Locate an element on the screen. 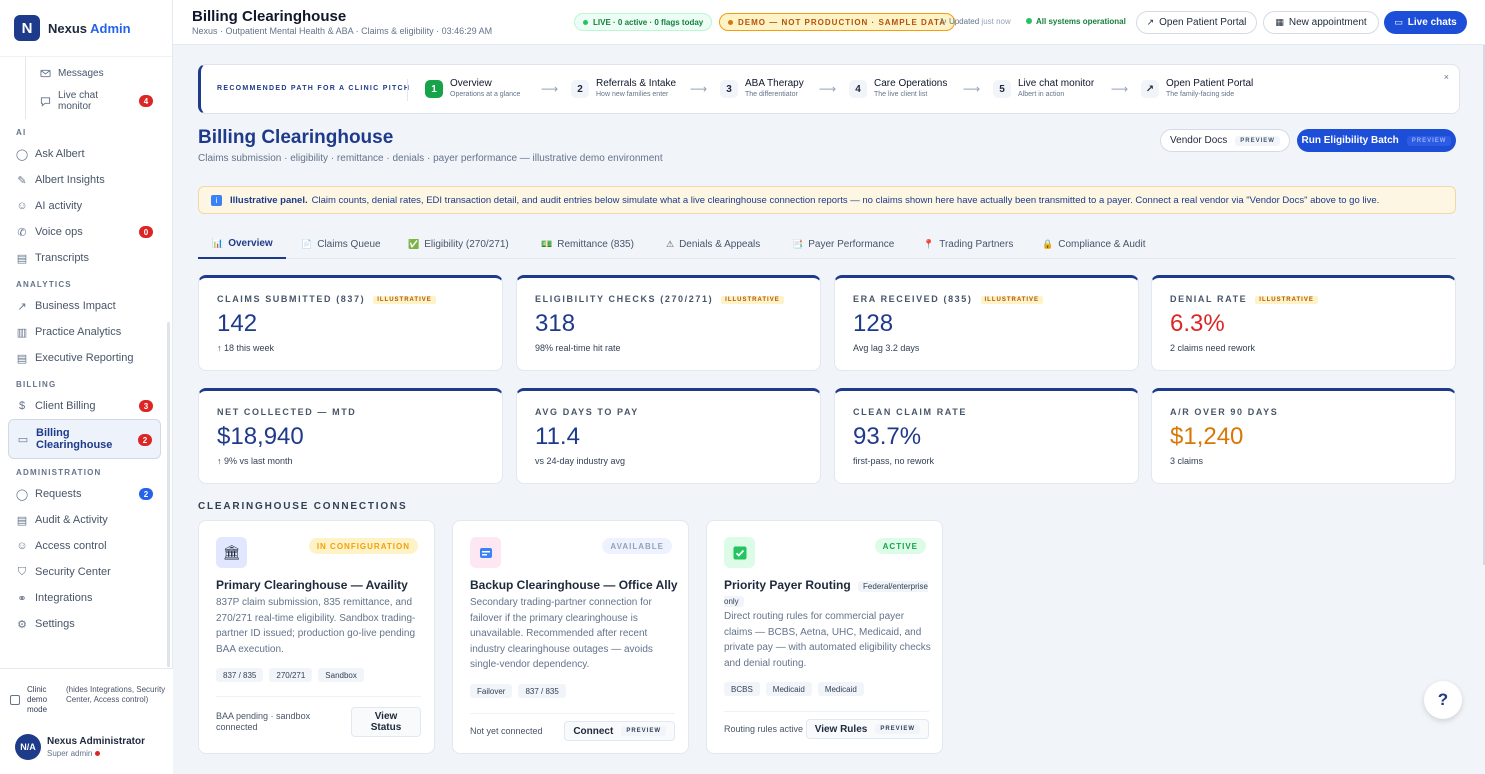  logo-icon: N is located at coordinates (27, 28).